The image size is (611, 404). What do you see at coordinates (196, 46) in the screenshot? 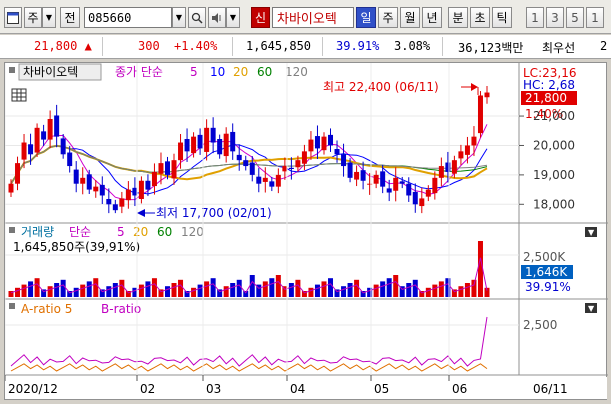
I see `price-change-pct: +1.40%` at bounding box center [196, 46].